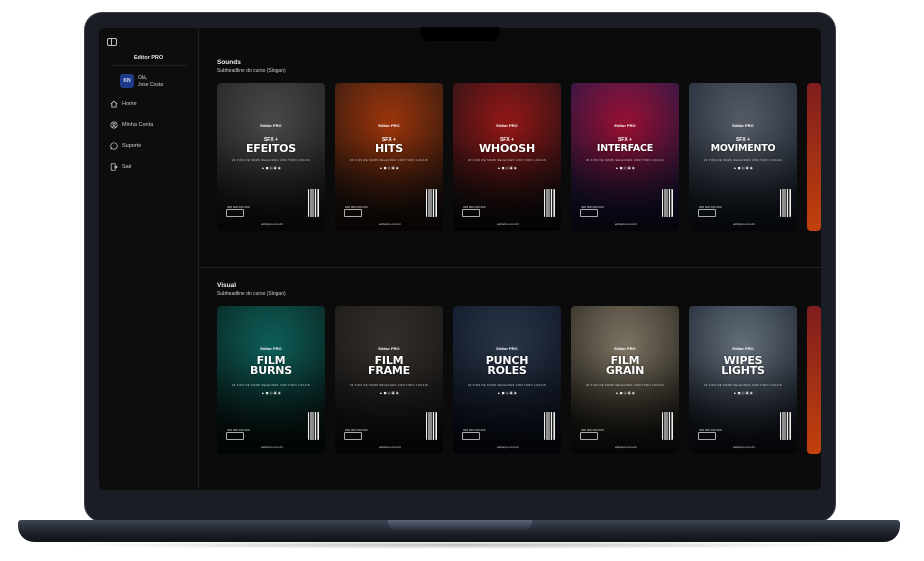  Describe the element at coordinates (510, 267) in the screenshot. I see `section-divider` at that location.